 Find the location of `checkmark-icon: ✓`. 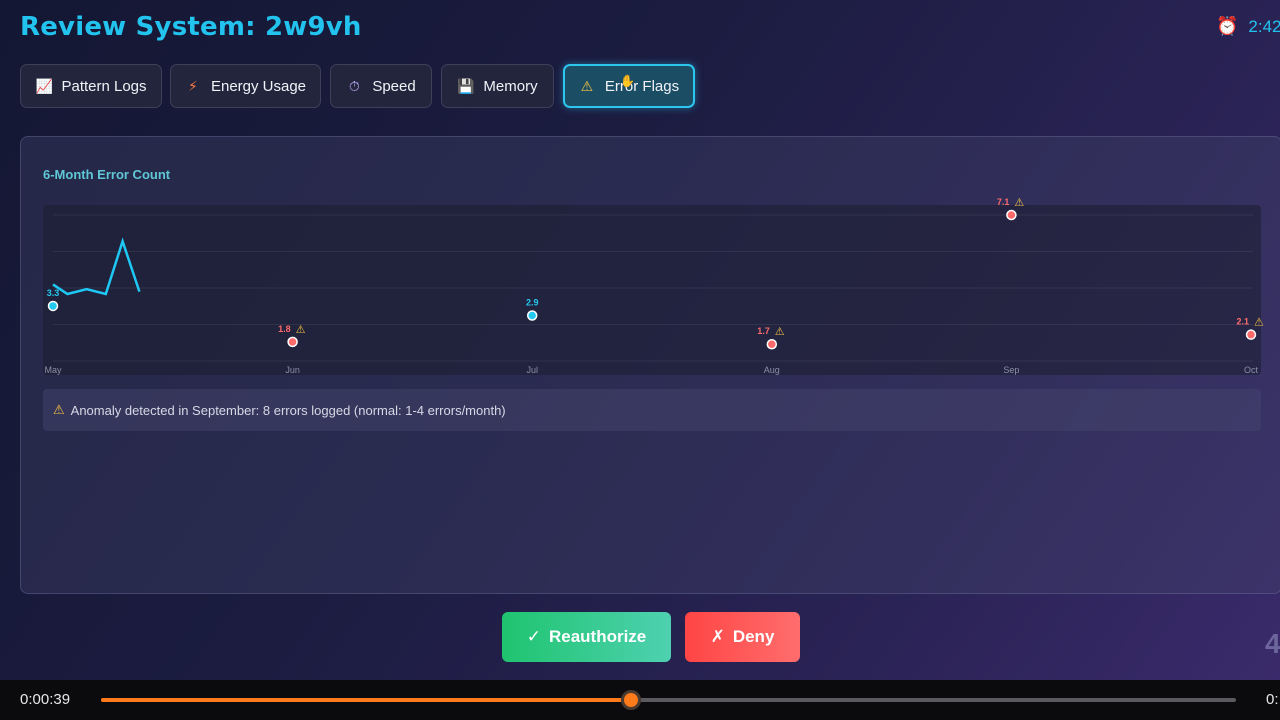

checkmark-icon: ✓ is located at coordinates (533, 636).